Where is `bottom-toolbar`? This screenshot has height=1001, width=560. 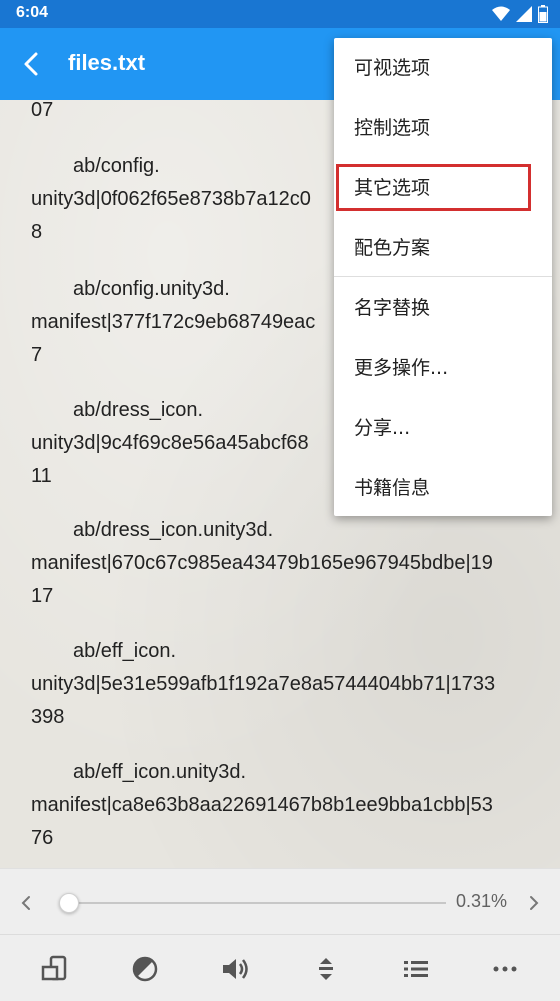
bottom-toolbar is located at coordinates (280, 967).